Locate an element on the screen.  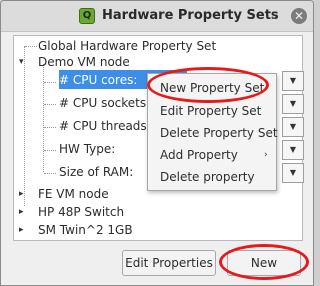
tree-item-hp-48p-switch: HP 48P Switch is located at coordinates (81, 212).